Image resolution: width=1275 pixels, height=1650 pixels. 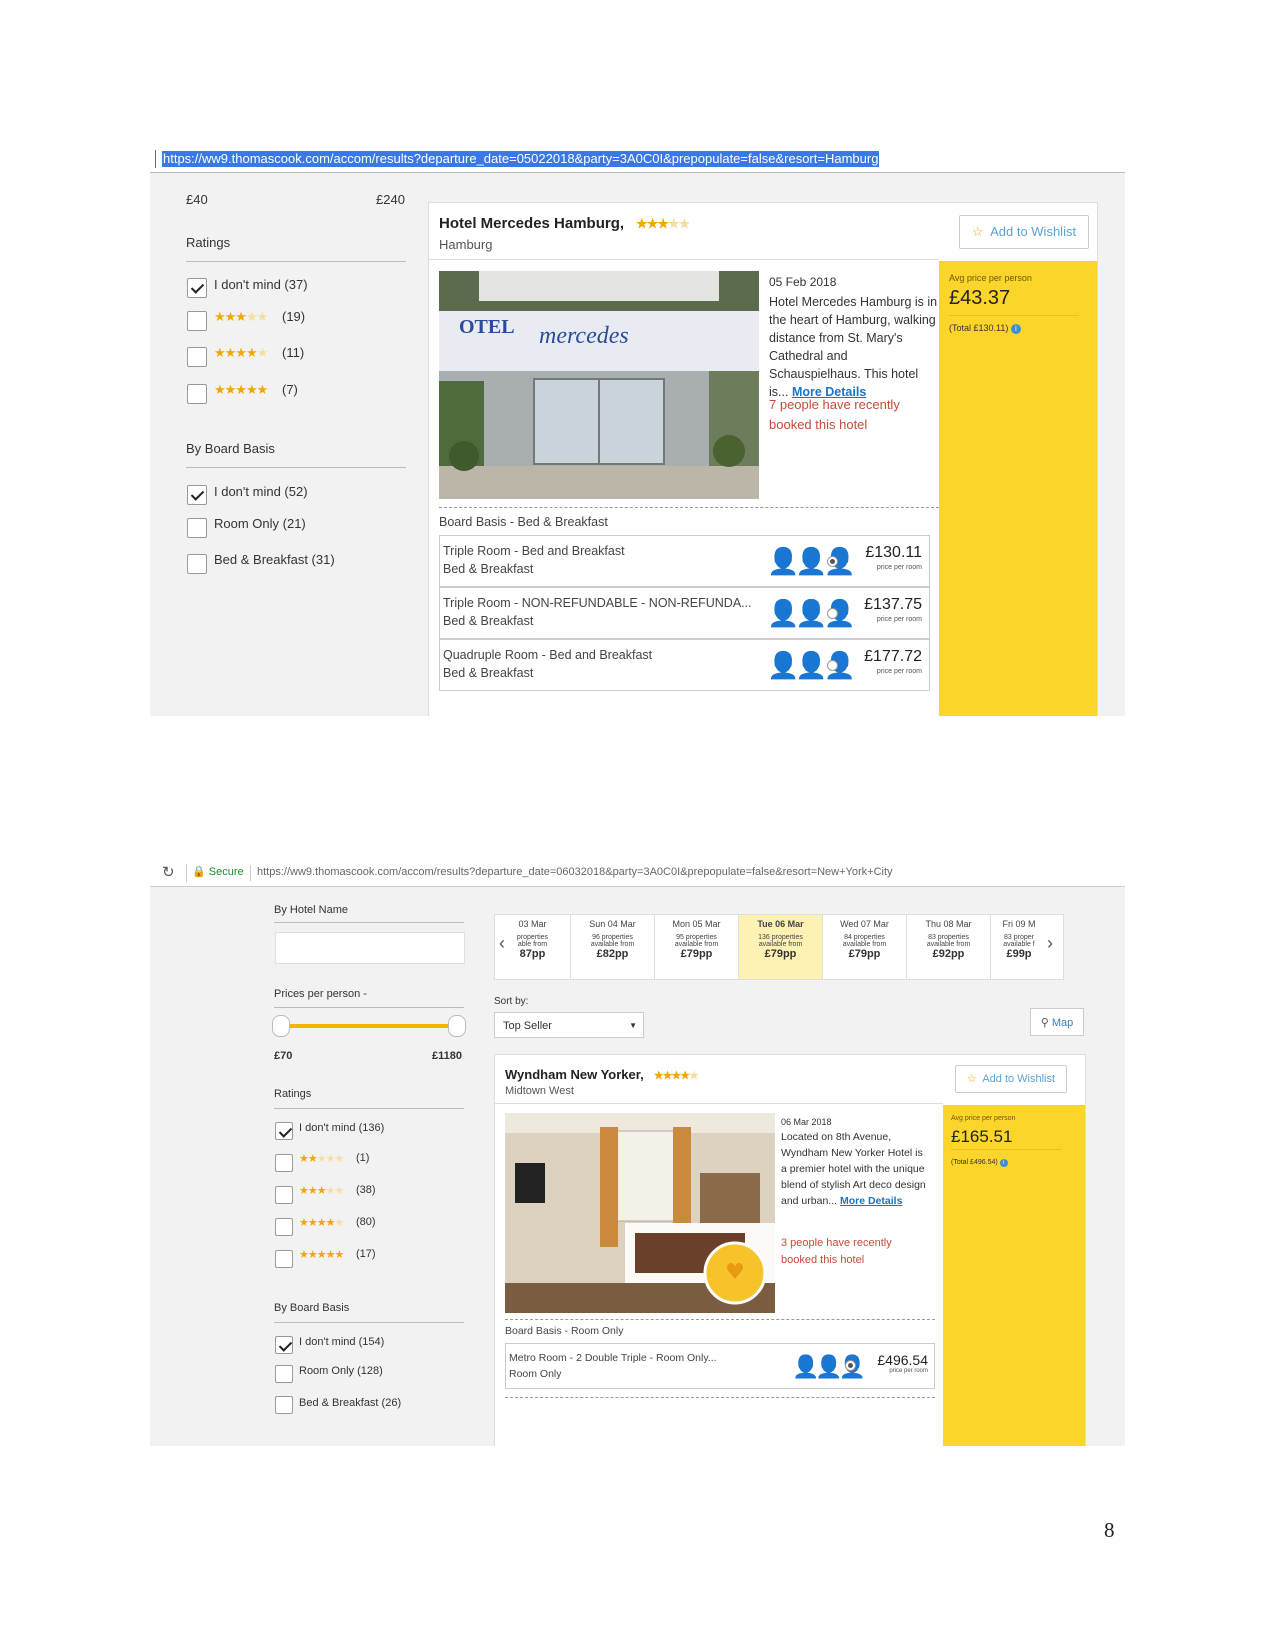 I want to click on date-props: 96 properties, so click(x=612, y=937).